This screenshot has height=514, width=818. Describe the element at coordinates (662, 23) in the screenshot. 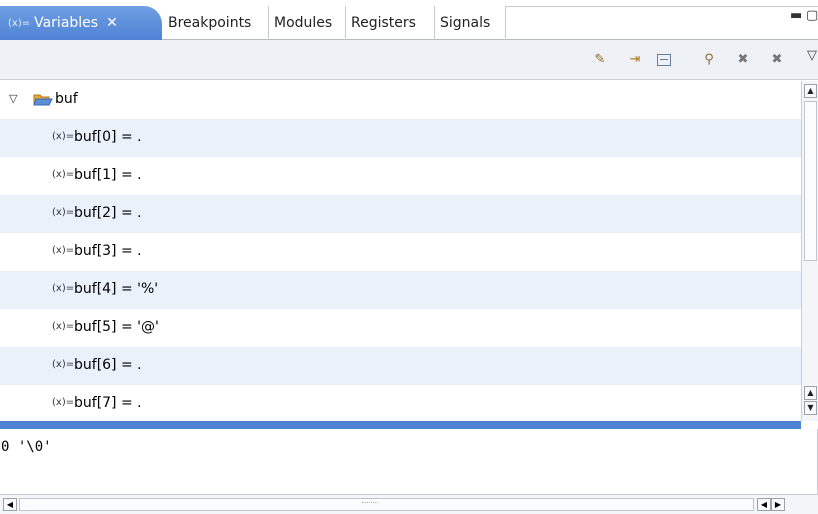

I see `tab-bar-filler` at that location.